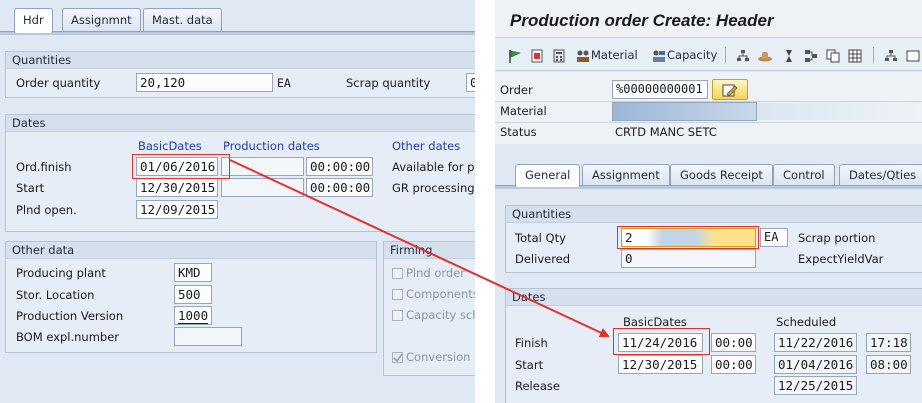 The height and width of the screenshot is (403, 922). What do you see at coordinates (626, 175) in the screenshot?
I see `tab-assignment-right: Assignment` at bounding box center [626, 175].